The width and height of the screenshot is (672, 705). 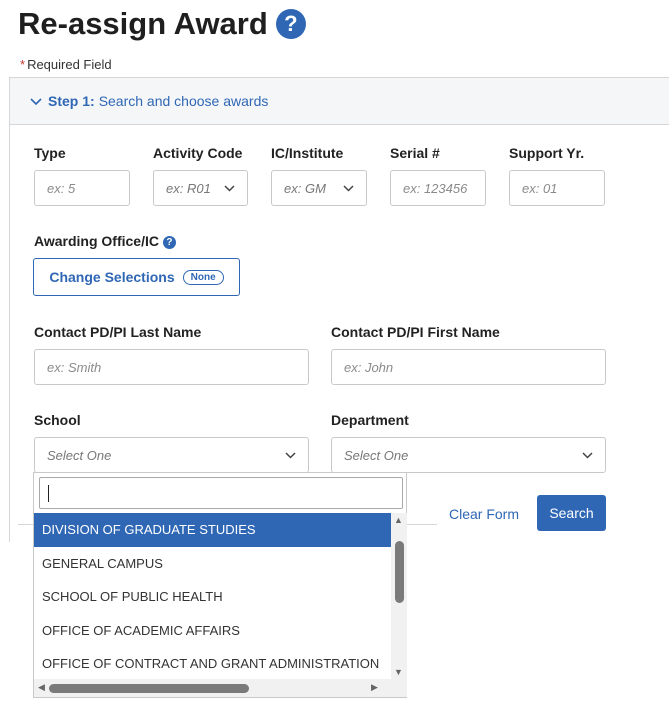 I want to click on pi-first-name-label: Contact PD/PI First Name, so click(x=415, y=332).